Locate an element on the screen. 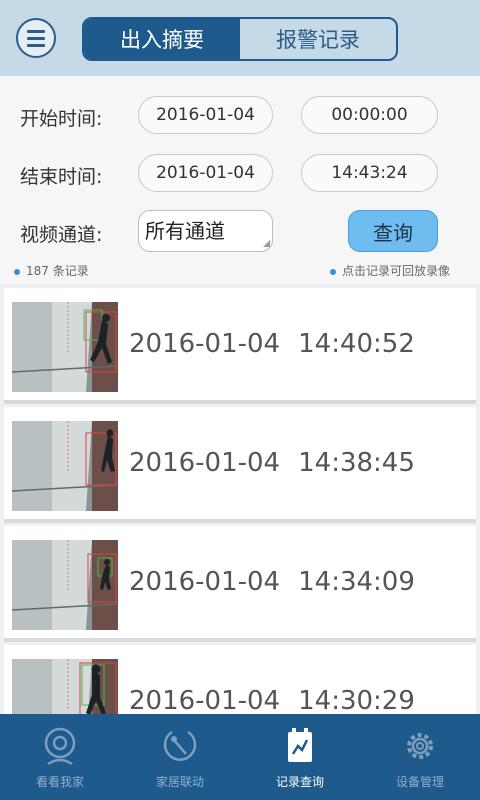 This screenshot has width=480, height=800. nav-label: 看看我家 is located at coordinates (59, 782).